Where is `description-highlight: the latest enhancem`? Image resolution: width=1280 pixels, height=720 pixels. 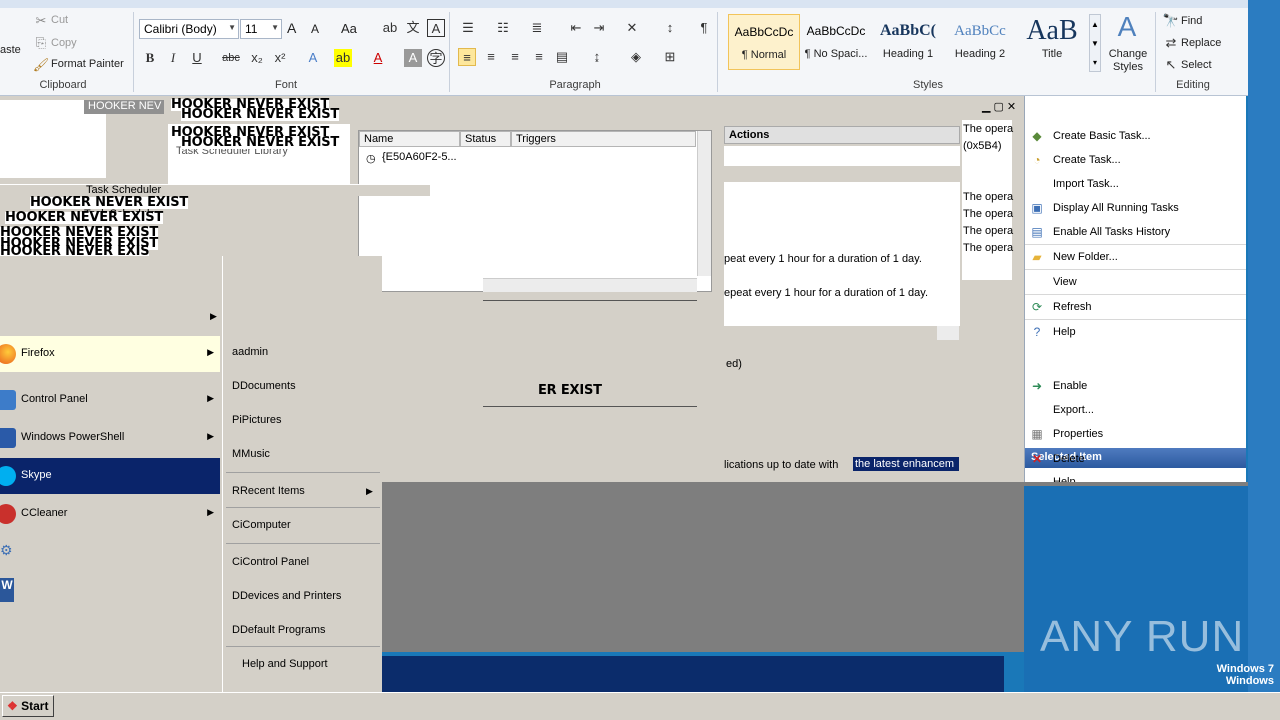
description-highlight: the latest enhancem is located at coordinates (906, 464).